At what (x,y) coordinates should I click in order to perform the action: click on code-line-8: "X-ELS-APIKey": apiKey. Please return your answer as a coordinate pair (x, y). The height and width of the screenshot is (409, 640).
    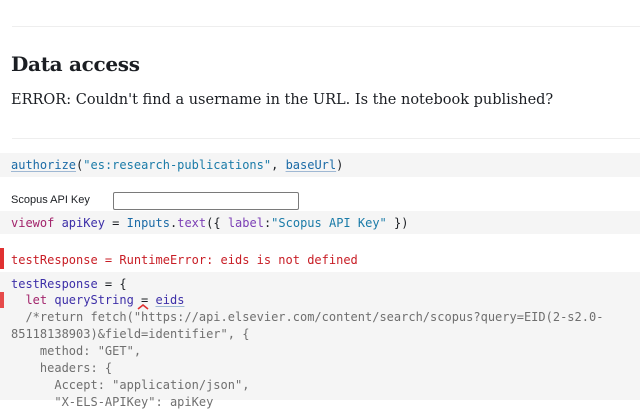
    Looking at the image, I should click on (112, 402).